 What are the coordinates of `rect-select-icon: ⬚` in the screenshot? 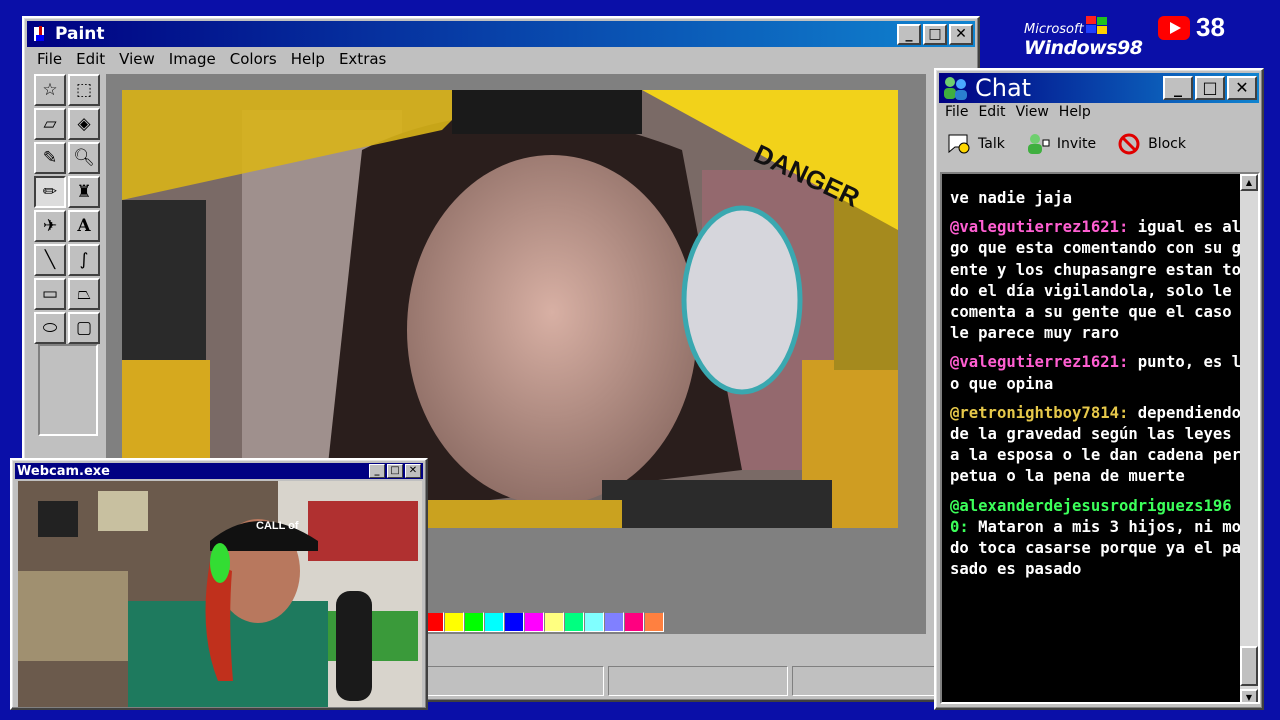 It's located at (84, 90).